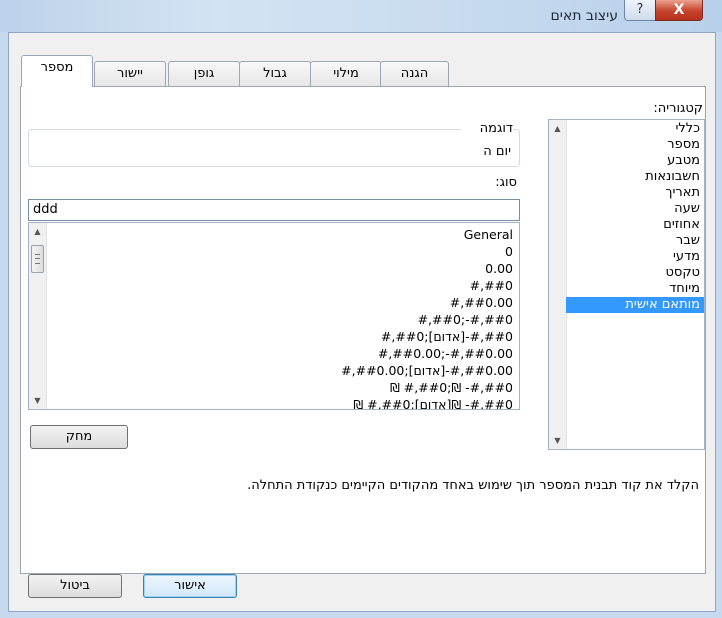  What do you see at coordinates (190, 586) in the screenshot?
I see `ok-button: אישור` at bounding box center [190, 586].